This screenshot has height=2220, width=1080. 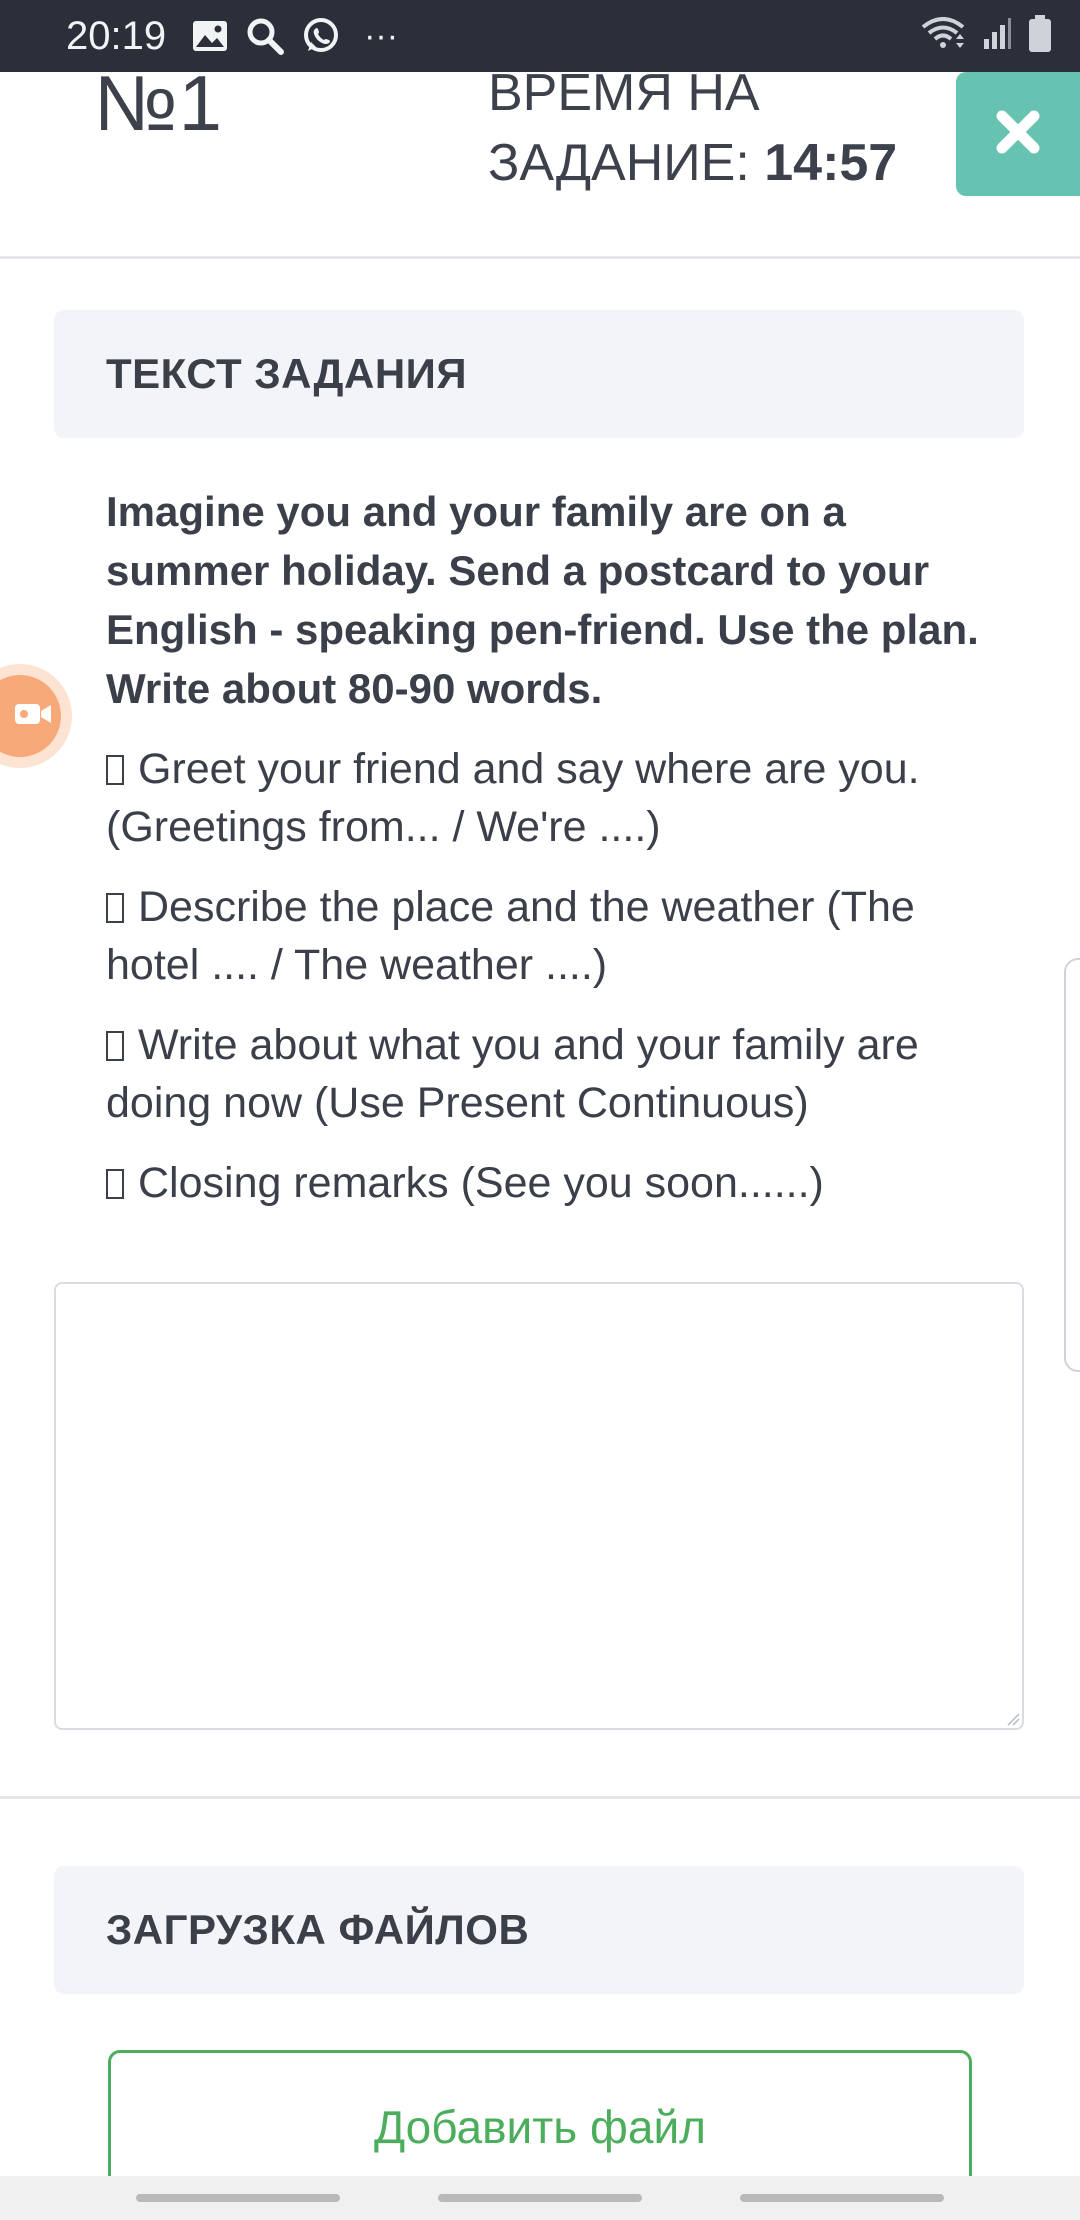 What do you see at coordinates (1040, 36) in the screenshot?
I see `battery-icon` at bounding box center [1040, 36].